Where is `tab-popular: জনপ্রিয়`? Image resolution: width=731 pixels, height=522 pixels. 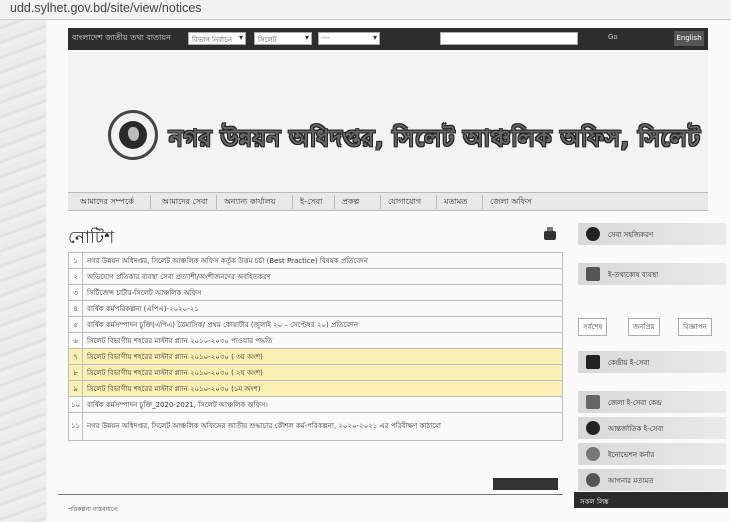
tab-popular: জনপ্রিয় is located at coordinates (644, 327).